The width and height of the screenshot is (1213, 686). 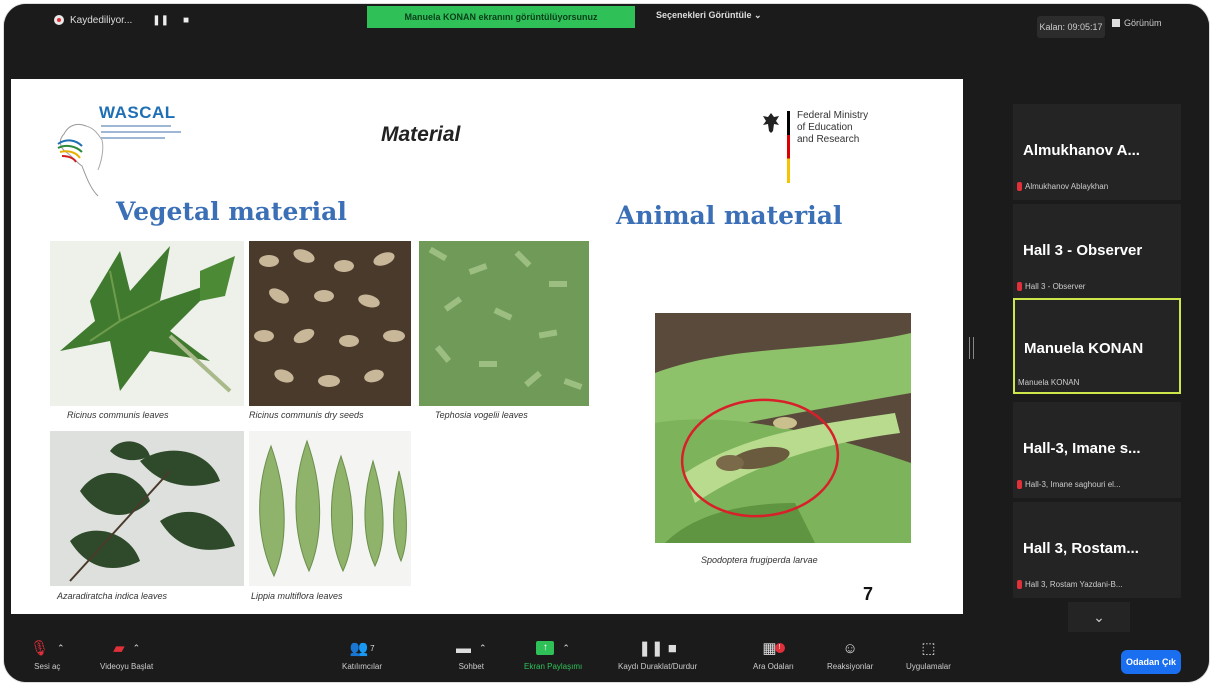 I want to click on breakout-rooms-button: ▦! Ara Odaları, so click(x=773, y=654).